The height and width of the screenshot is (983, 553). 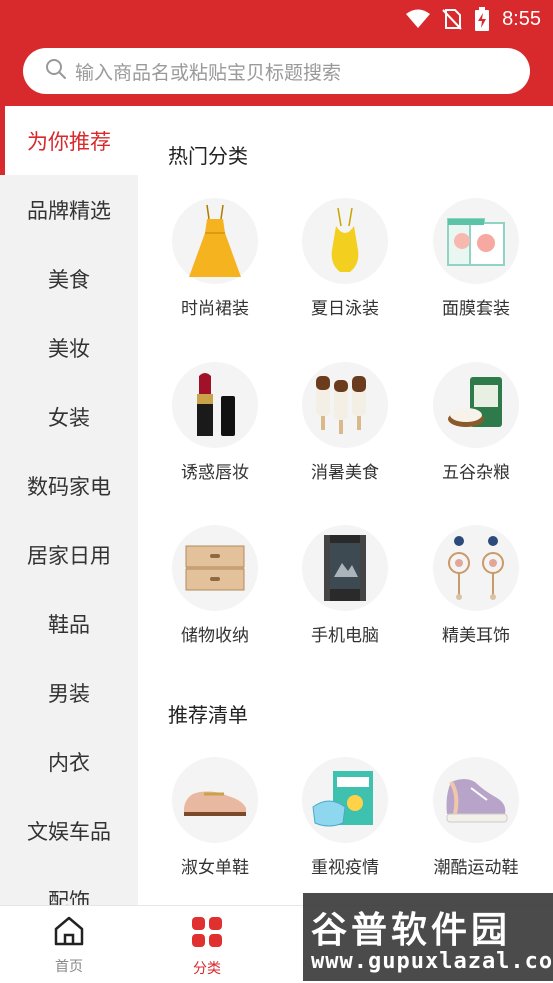 I want to click on sidebar-item-accessories: 配饰, so click(x=69, y=885).